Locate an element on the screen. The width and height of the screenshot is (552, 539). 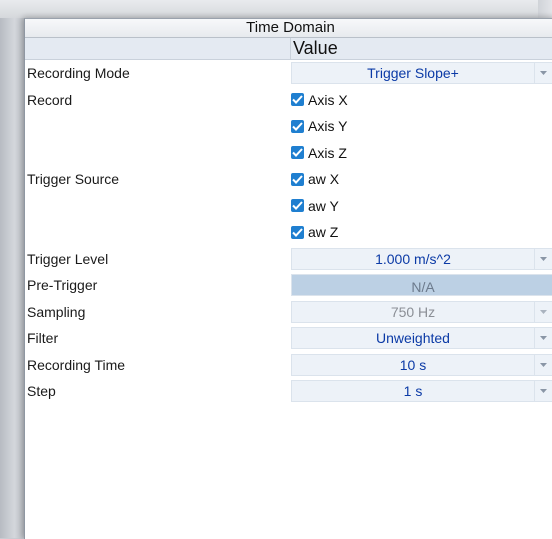
trigger-source-aw-x-cell: aw X is located at coordinates (421, 179).